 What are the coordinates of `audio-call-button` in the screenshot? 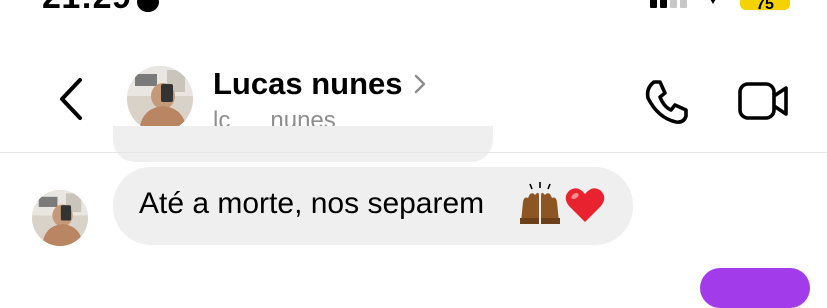 It's located at (666, 102).